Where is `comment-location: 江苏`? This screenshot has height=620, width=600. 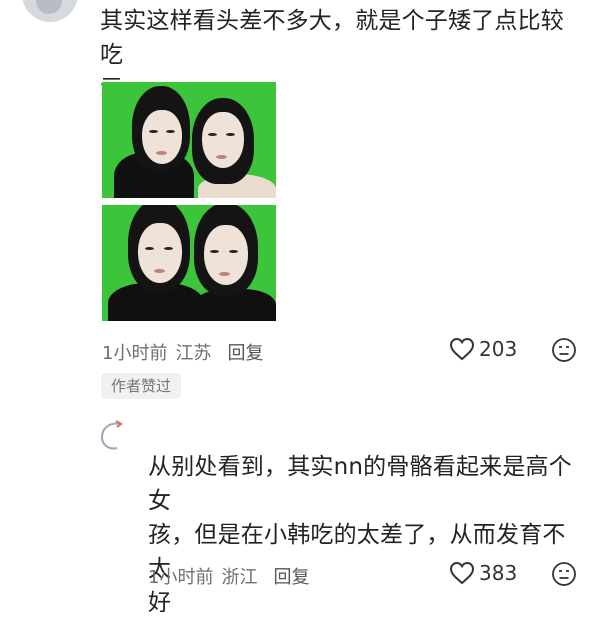
comment-location: 江苏 is located at coordinates (193, 353).